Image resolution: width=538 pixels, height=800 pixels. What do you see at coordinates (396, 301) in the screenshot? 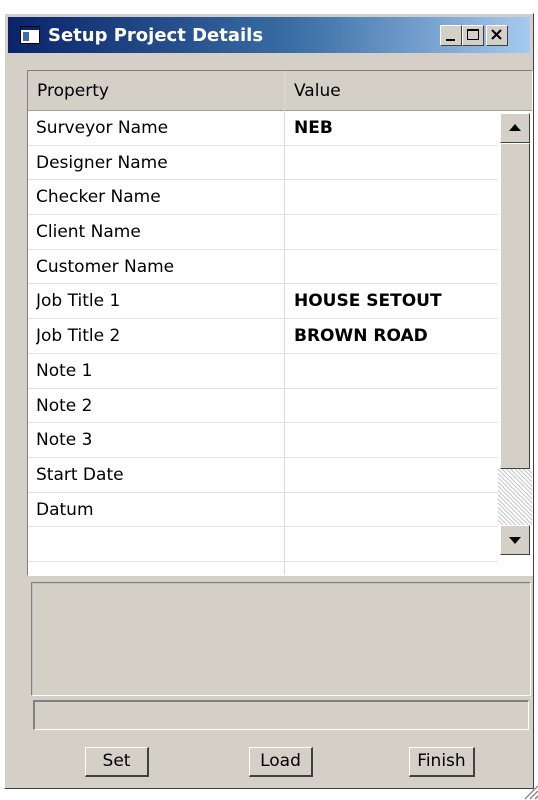
I see `value-cell: HOUSE SETOUT` at bounding box center [396, 301].